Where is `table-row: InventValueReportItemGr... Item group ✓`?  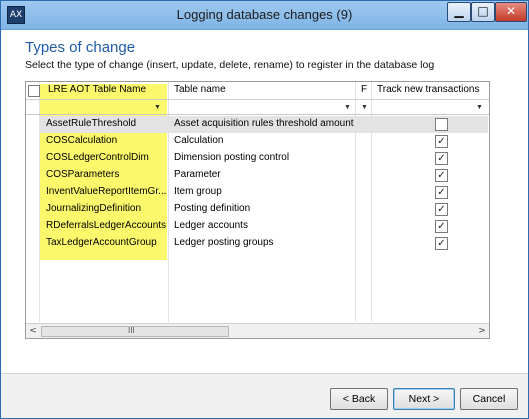
table-row: InventValueReportItemGr... Item group ✓ is located at coordinates (264, 192).